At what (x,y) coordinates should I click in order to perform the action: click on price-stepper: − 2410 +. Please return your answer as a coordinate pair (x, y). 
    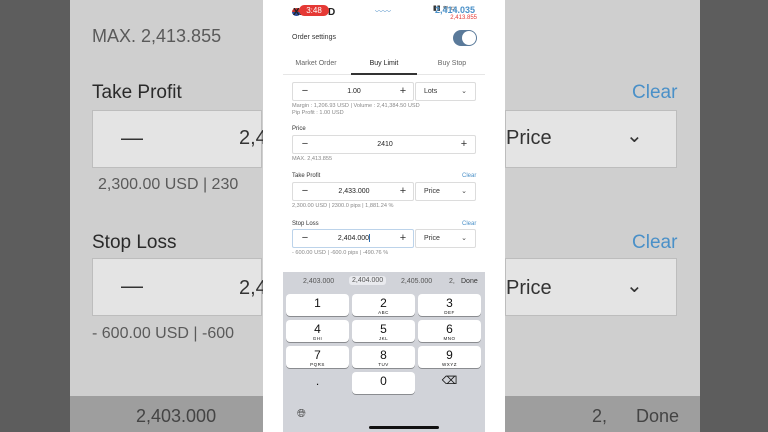
    Looking at the image, I should click on (384, 144).